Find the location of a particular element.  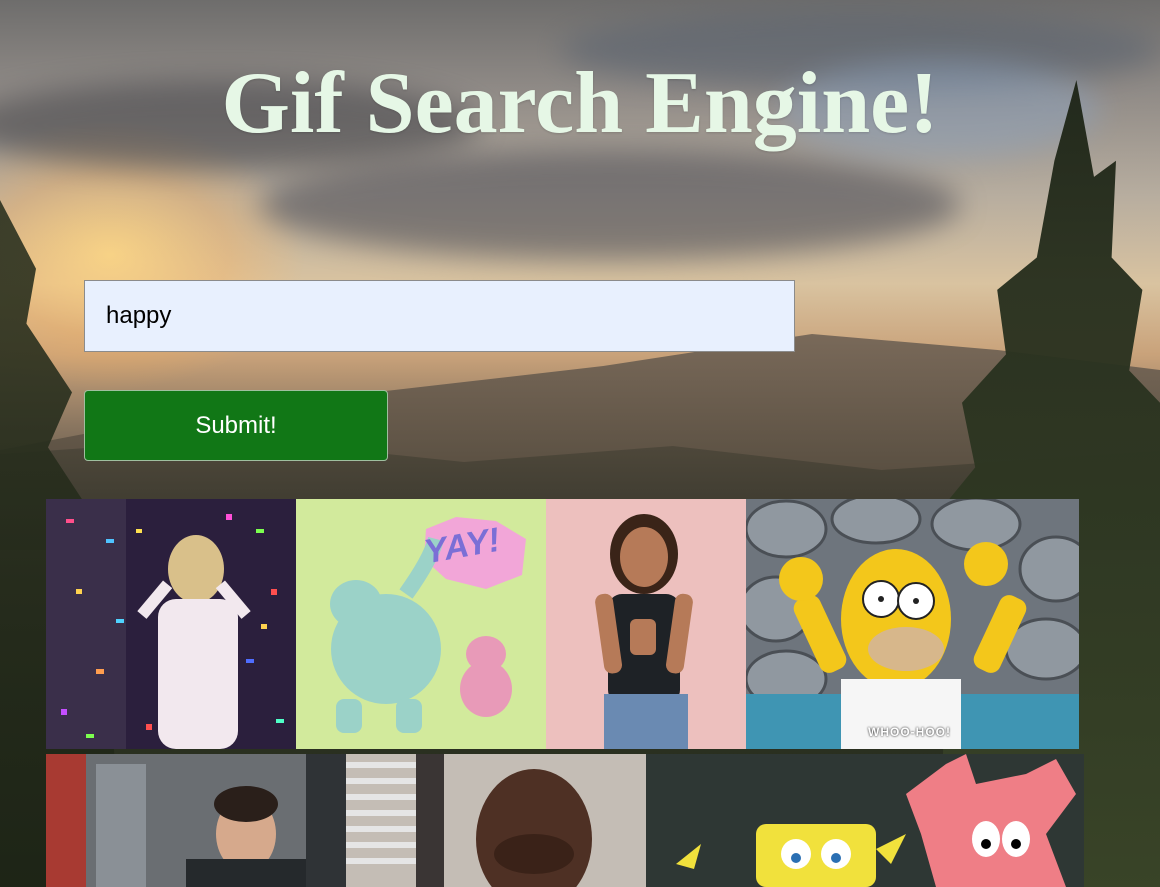

background-cloud is located at coordinates (610, 205).